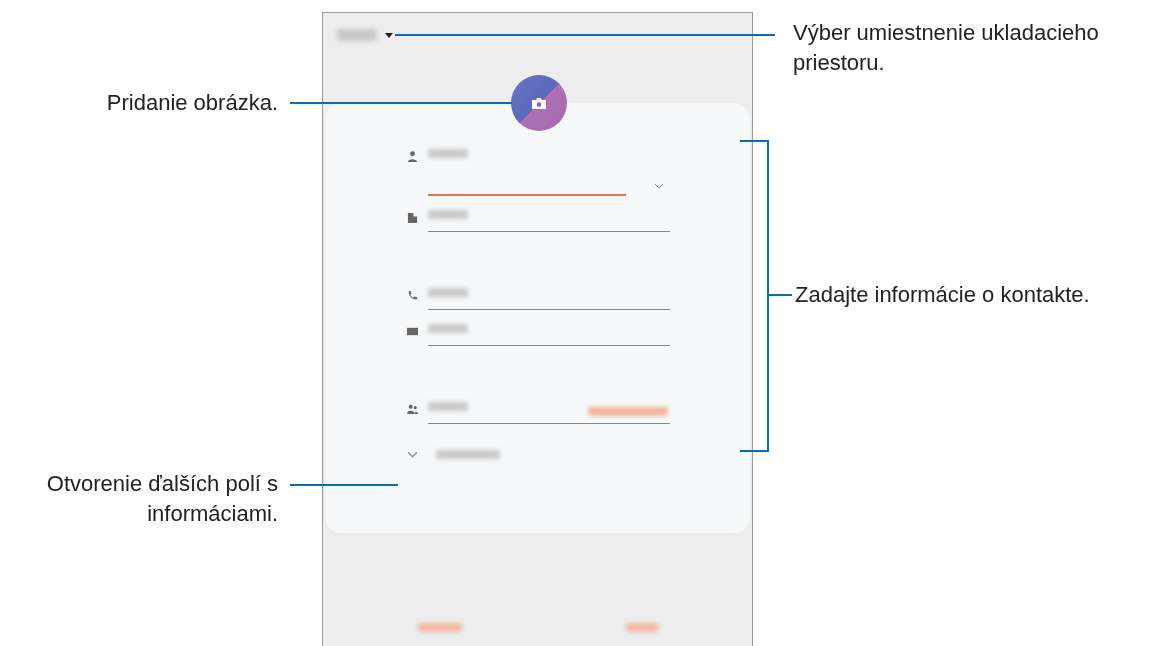 This screenshot has width=1157, height=646. I want to click on camera-icon, so click(539, 103).